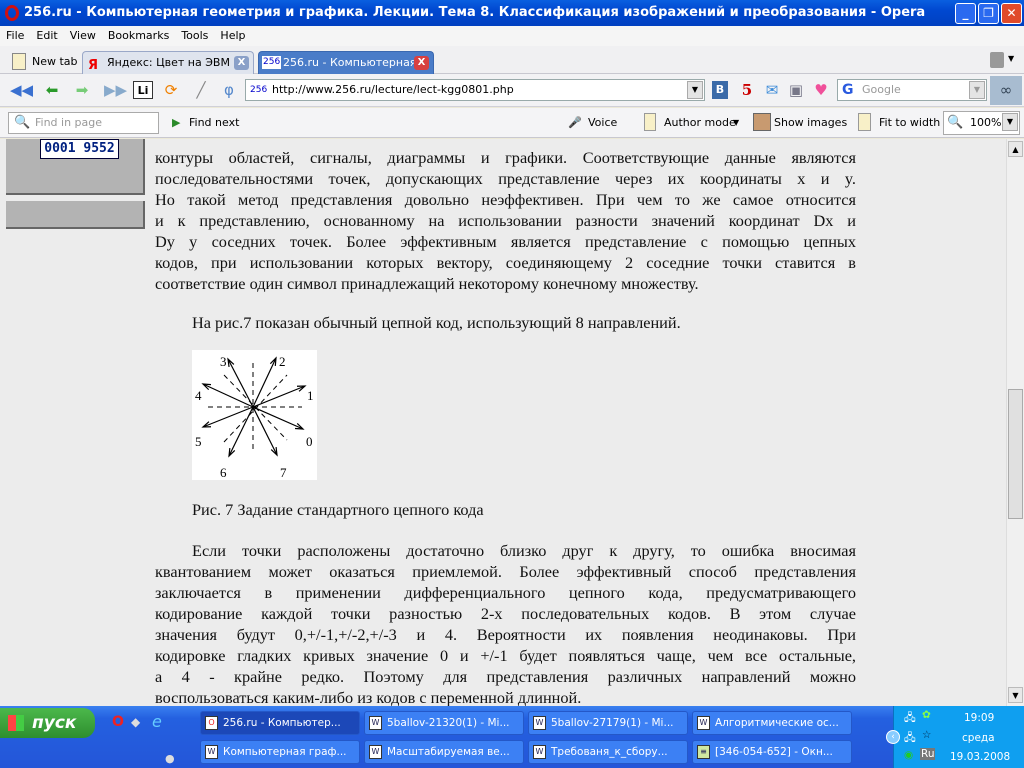  What do you see at coordinates (12, 13) in the screenshot?
I see `opera-logo-icon` at bounding box center [12, 13].